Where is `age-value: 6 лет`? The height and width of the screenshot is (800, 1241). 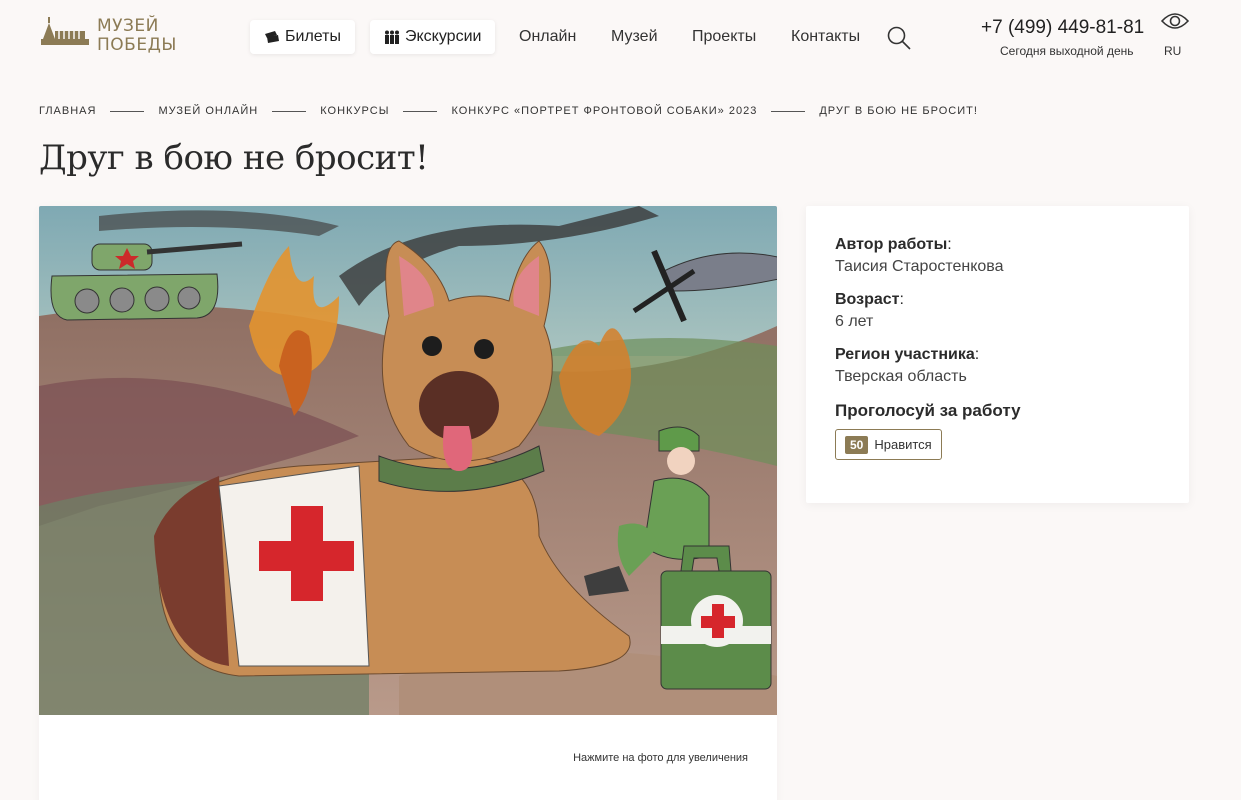
age-value: 6 лет is located at coordinates (854, 321).